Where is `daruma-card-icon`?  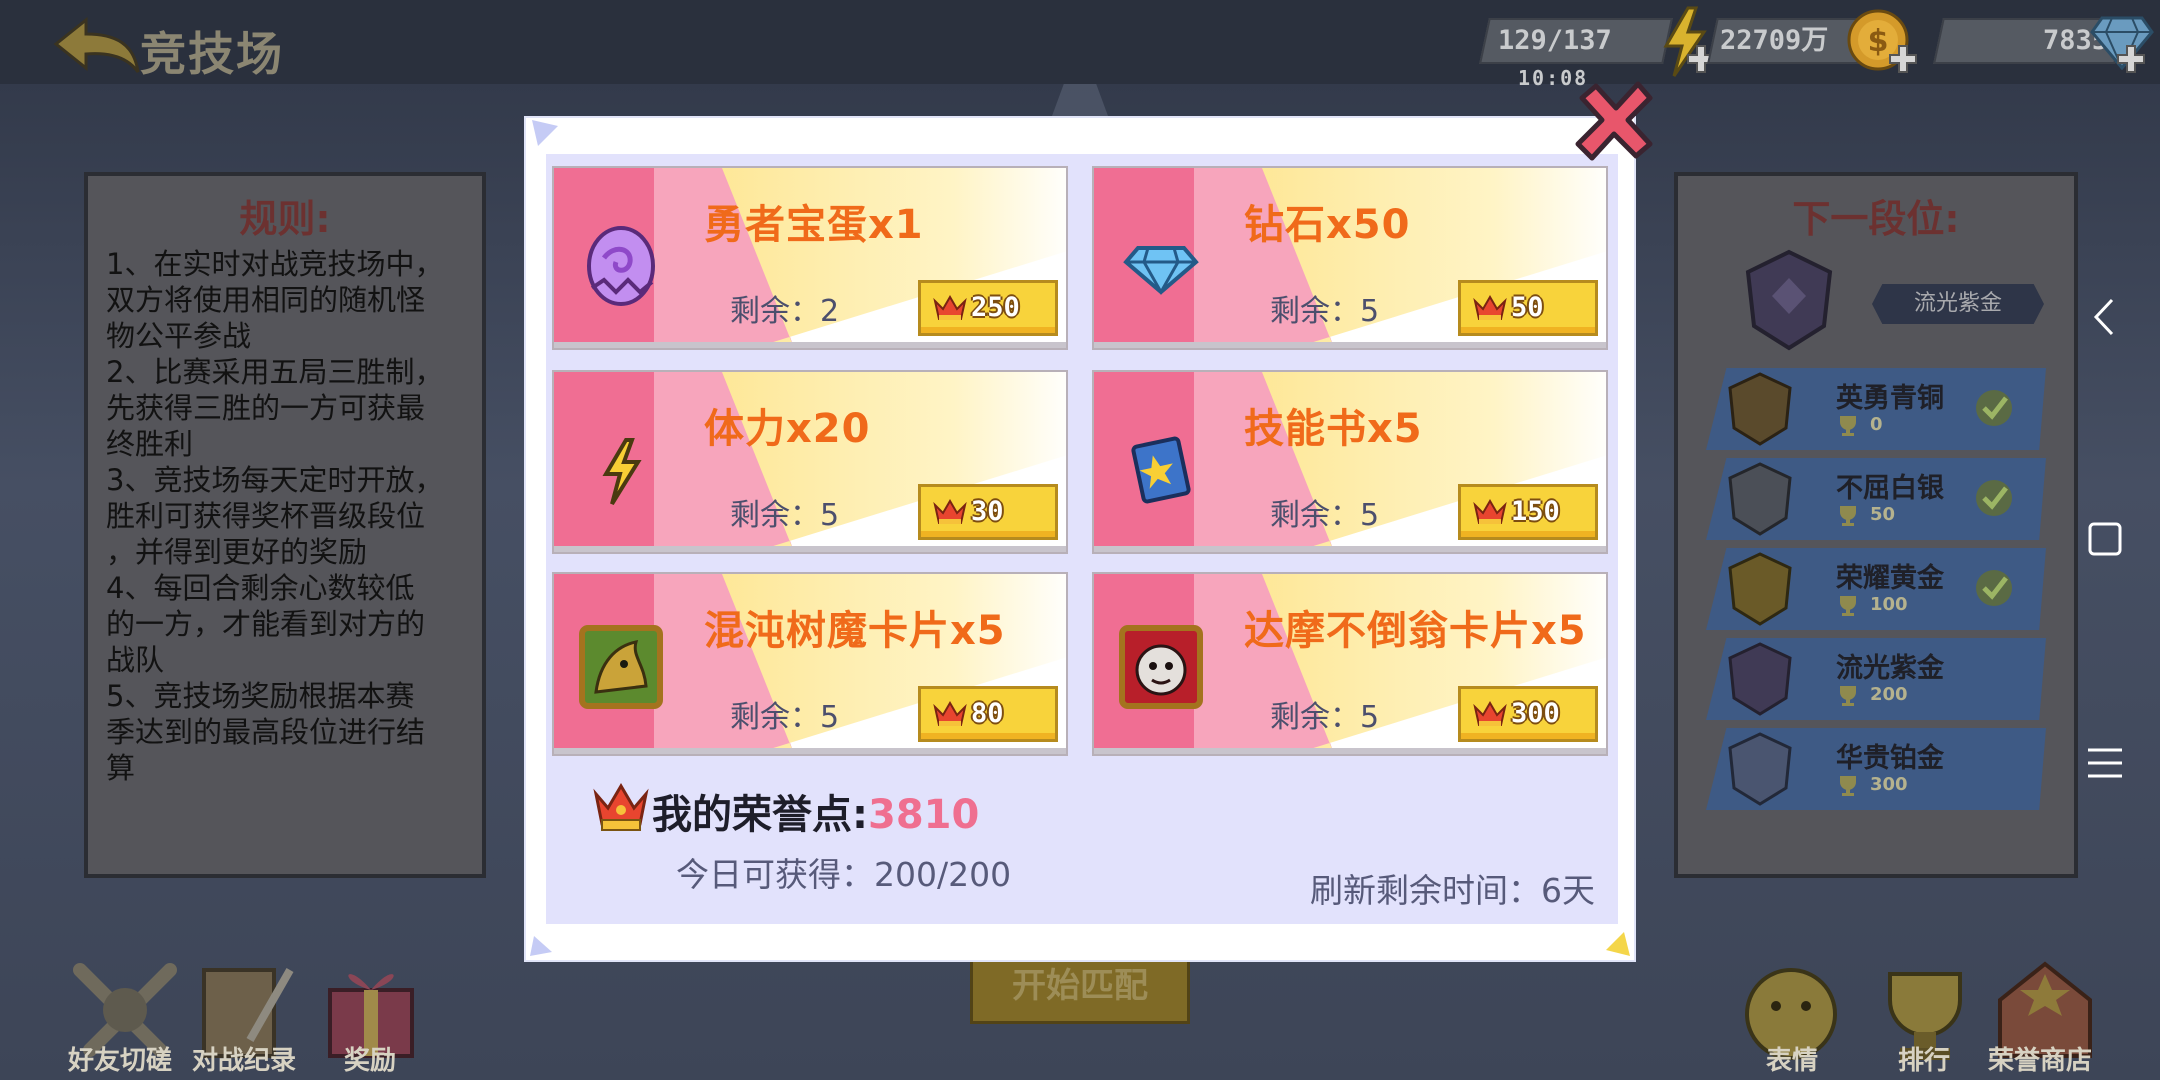
daruma-card-icon is located at coordinates (1161, 667).